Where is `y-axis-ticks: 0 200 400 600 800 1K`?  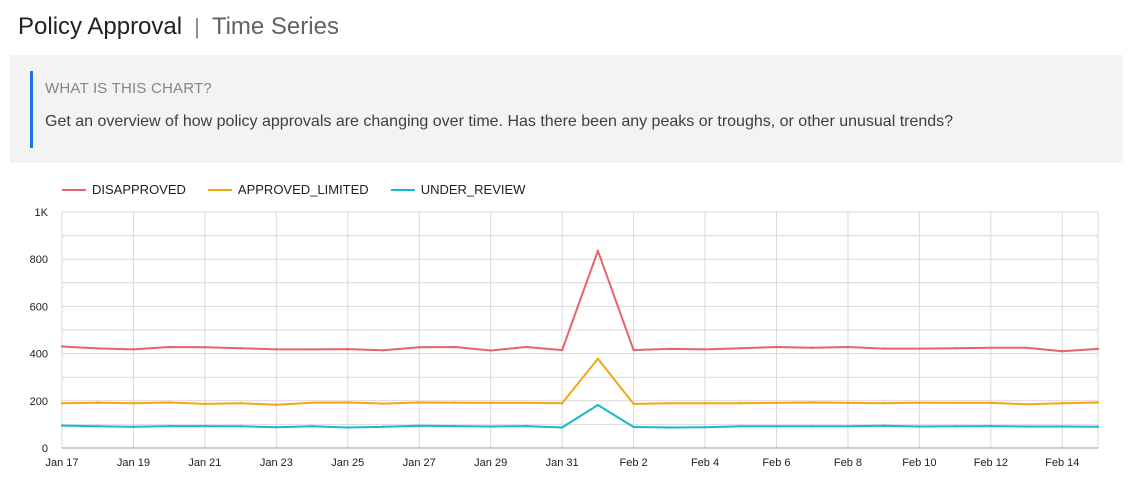 y-axis-ticks: 0 200 400 600 800 1K is located at coordinates (39, 331).